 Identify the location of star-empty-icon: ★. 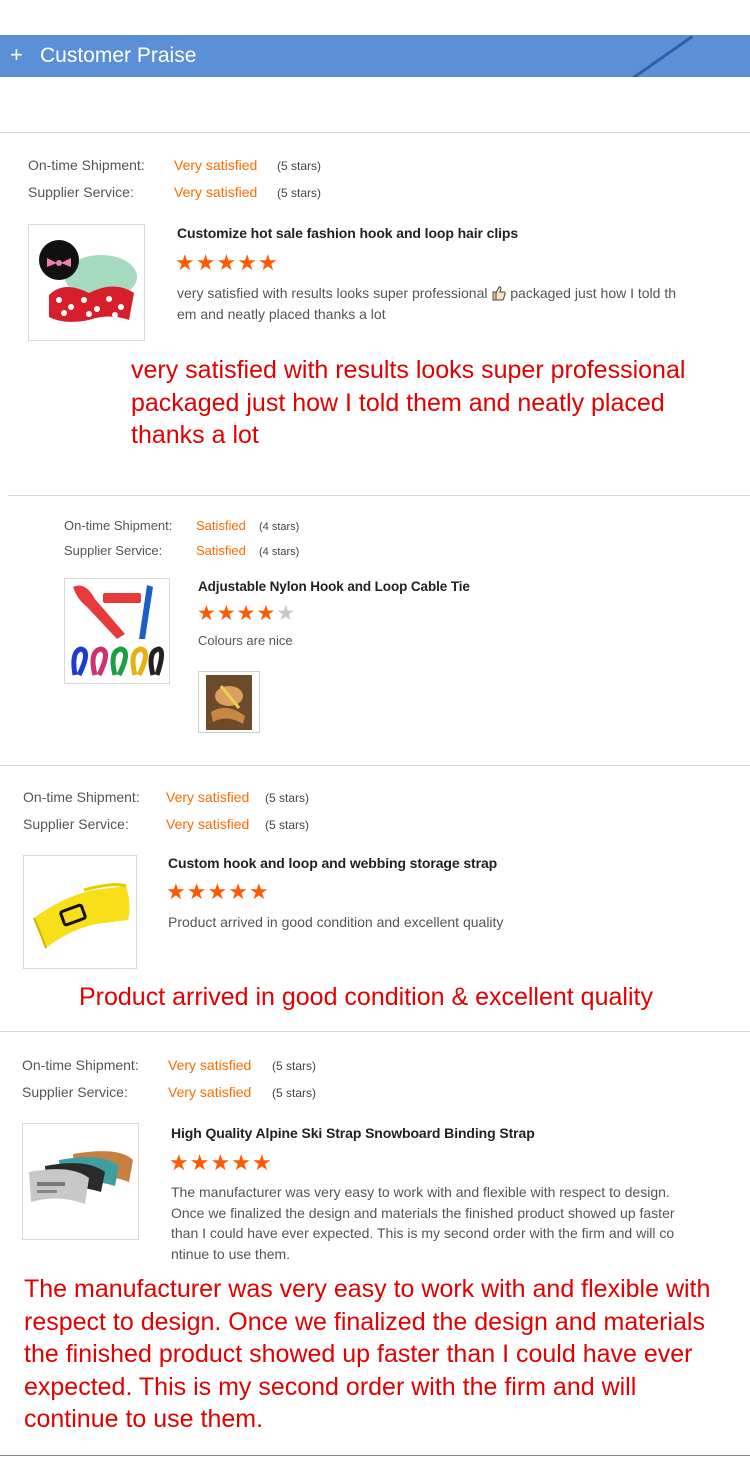
(286, 613).